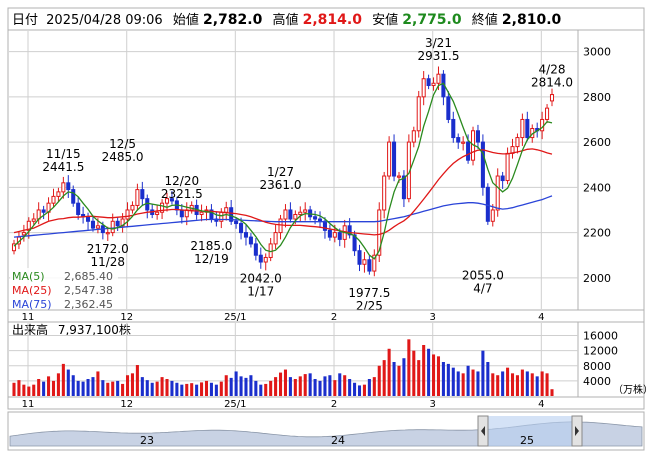 Image resolution: width=653 pixels, height=474 pixels. Describe the element at coordinates (281, 185) in the screenshot. I see `annotation-value: 2361.0` at that location.